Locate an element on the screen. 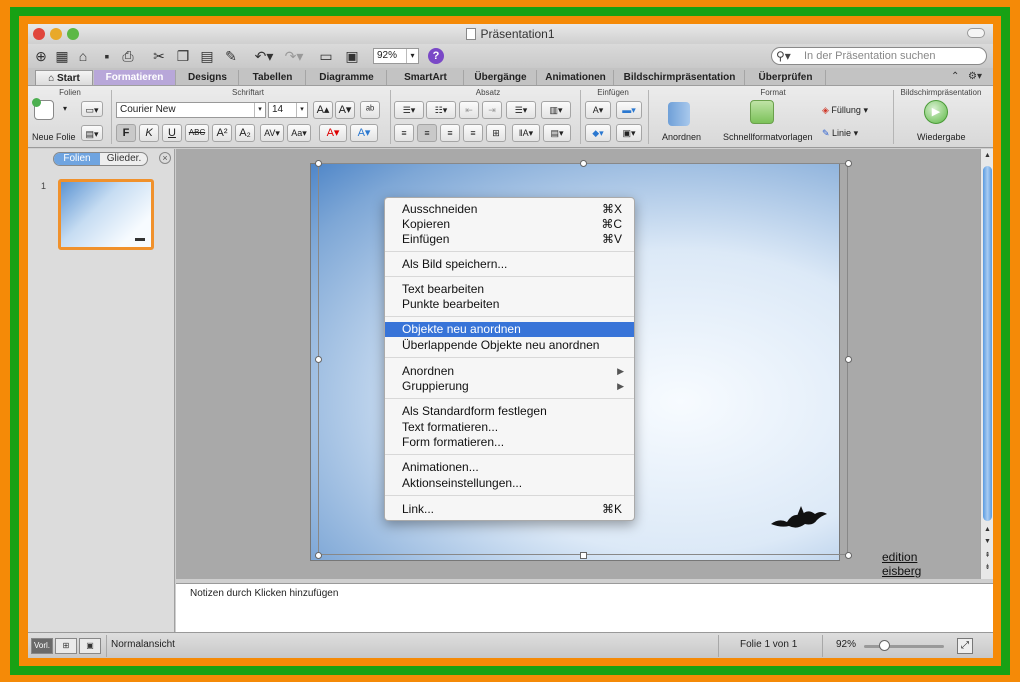 The height and width of the screenshot is (682, 1020). play-icon: ▶ is located at coordinates (936, 112).